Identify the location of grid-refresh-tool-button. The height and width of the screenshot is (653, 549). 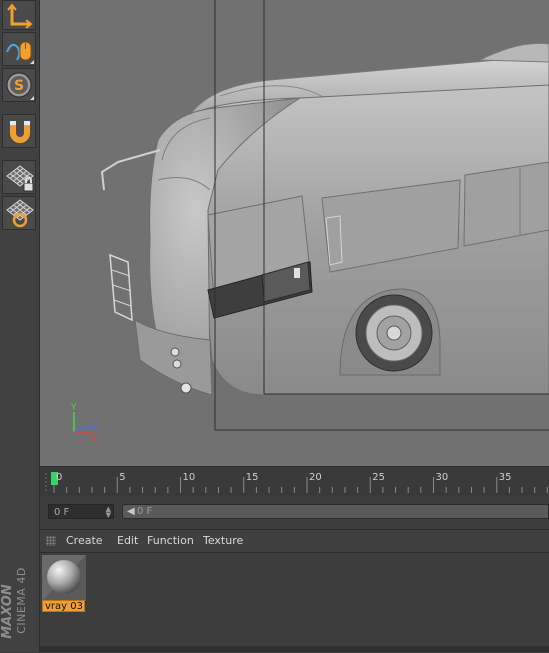
(19, 213).